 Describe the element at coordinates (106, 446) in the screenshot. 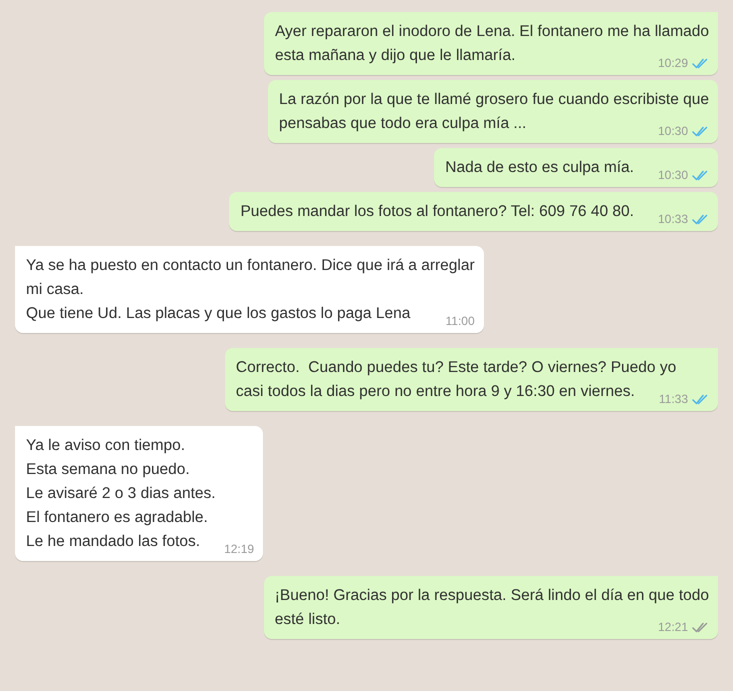

I see `message-text: Ya le aviso con tiempo.` at that location.